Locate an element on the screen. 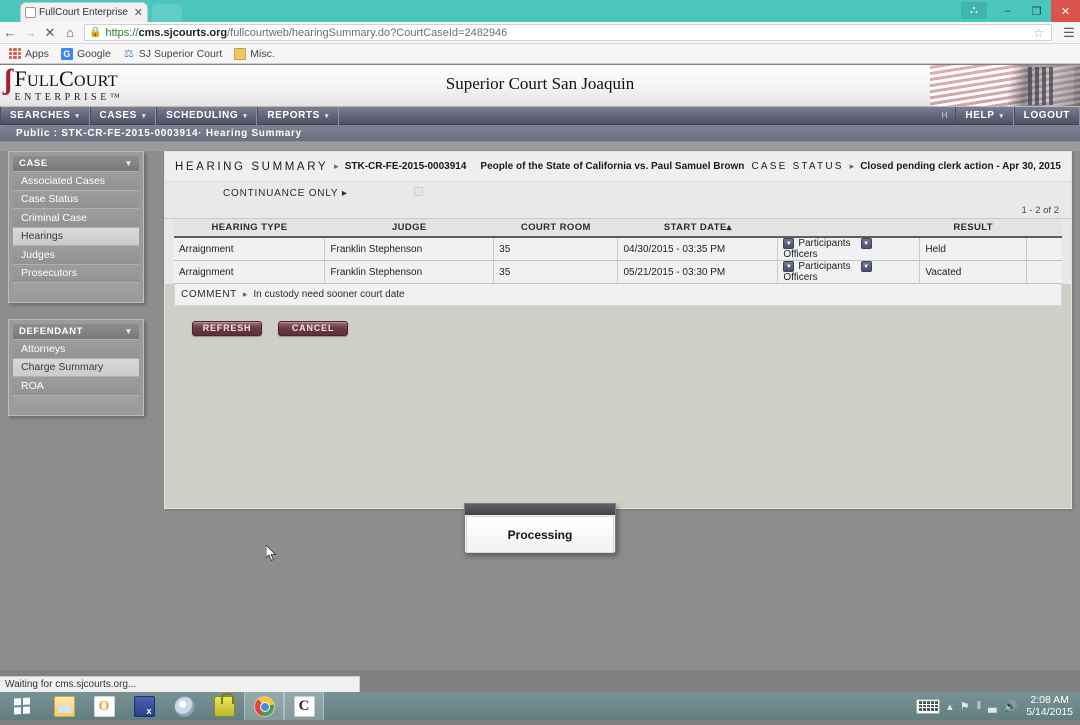 The width and height of the screenshot is (1080, 725). taskbar-file-explorer is located at coordinates (64, 706).